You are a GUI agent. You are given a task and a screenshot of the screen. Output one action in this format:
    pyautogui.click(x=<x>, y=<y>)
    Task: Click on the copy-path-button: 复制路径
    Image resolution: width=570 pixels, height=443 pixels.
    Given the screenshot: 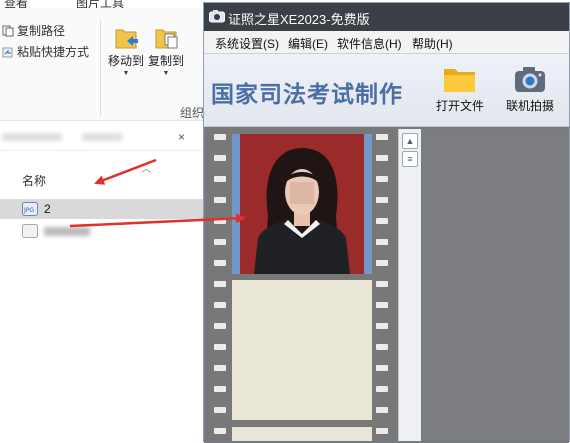 What is the action you would take?
    pyautogui.click(x=33, y=30)
    